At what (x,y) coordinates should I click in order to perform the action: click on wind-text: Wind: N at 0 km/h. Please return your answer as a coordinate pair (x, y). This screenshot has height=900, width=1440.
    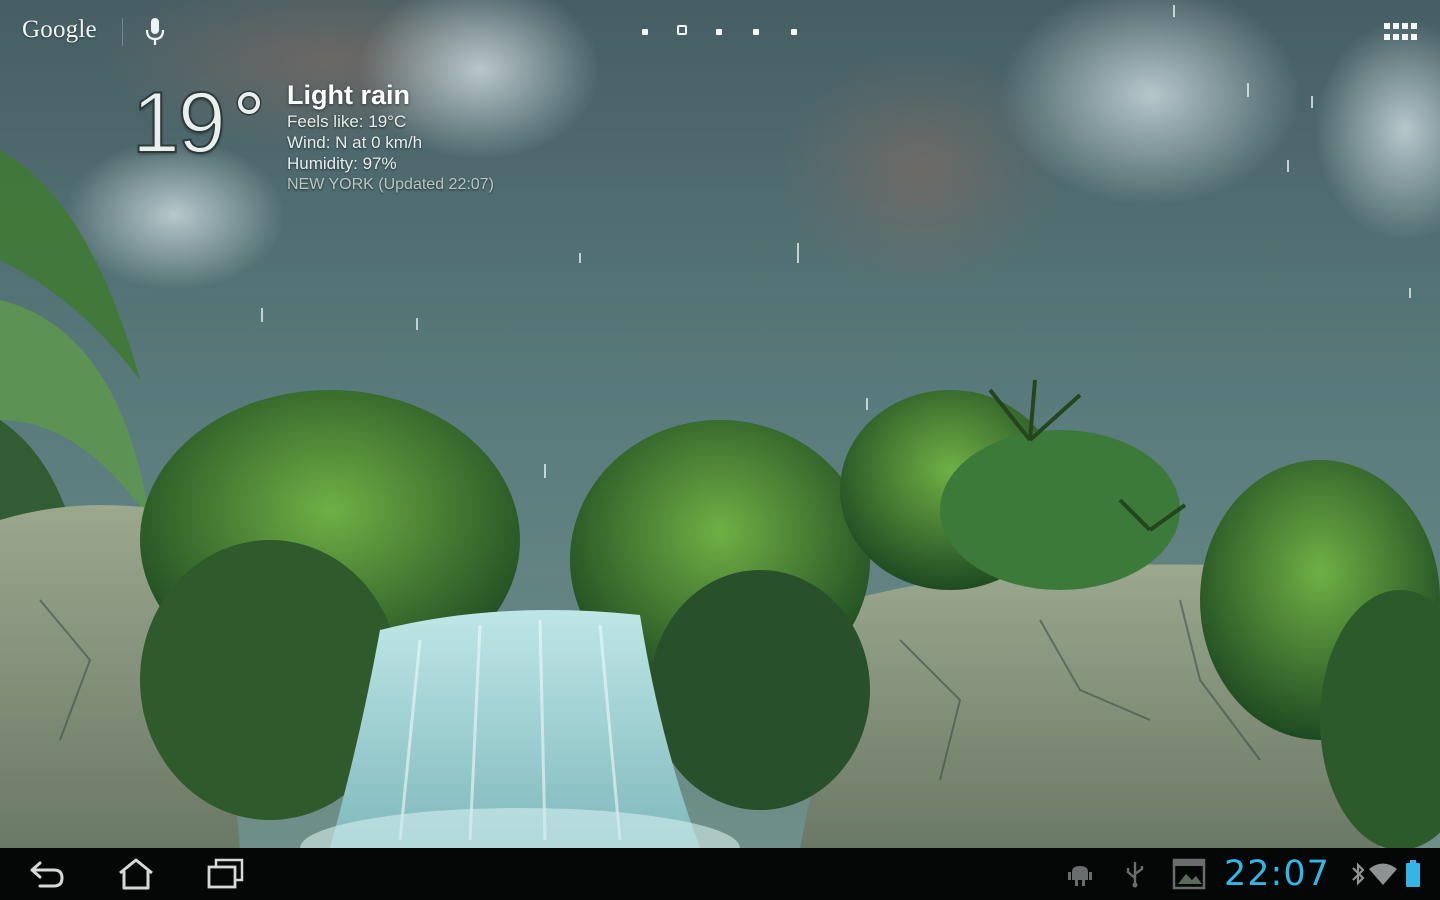
    Looking at the image, I should click on (355, 142).